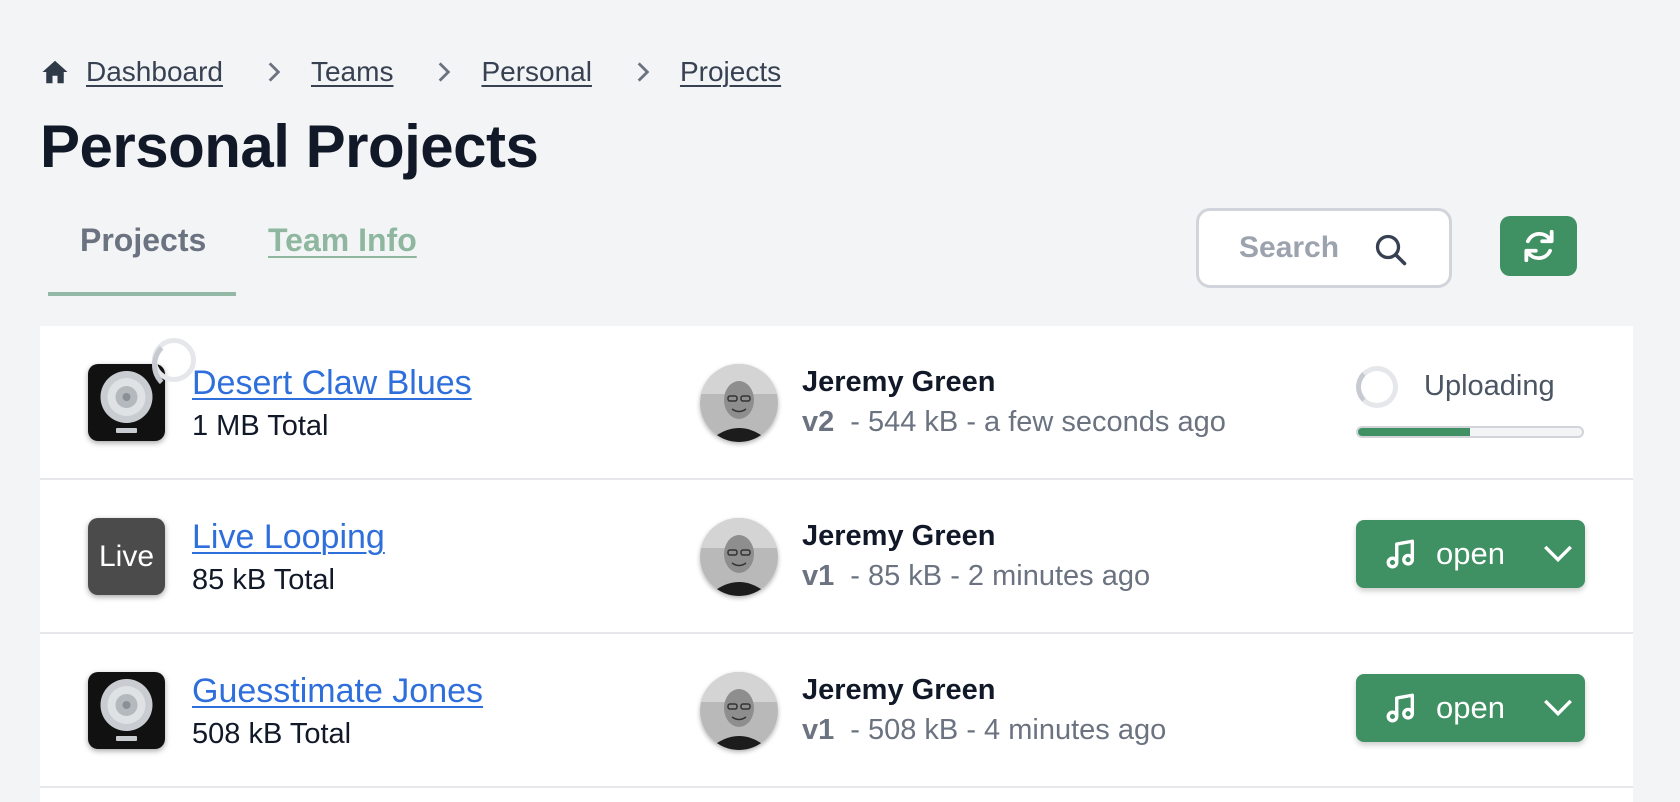 This screenshot has width=1680, height=802. Describe the element at coordinates (536, 72) in the screenshot. I see `breadcrumb-personal: Personal` at that location.